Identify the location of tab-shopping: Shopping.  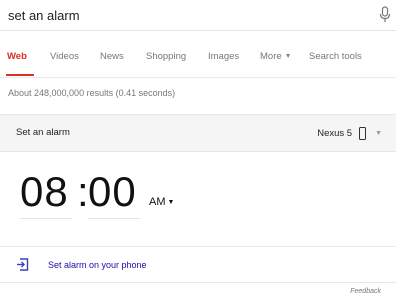
(166, 56).